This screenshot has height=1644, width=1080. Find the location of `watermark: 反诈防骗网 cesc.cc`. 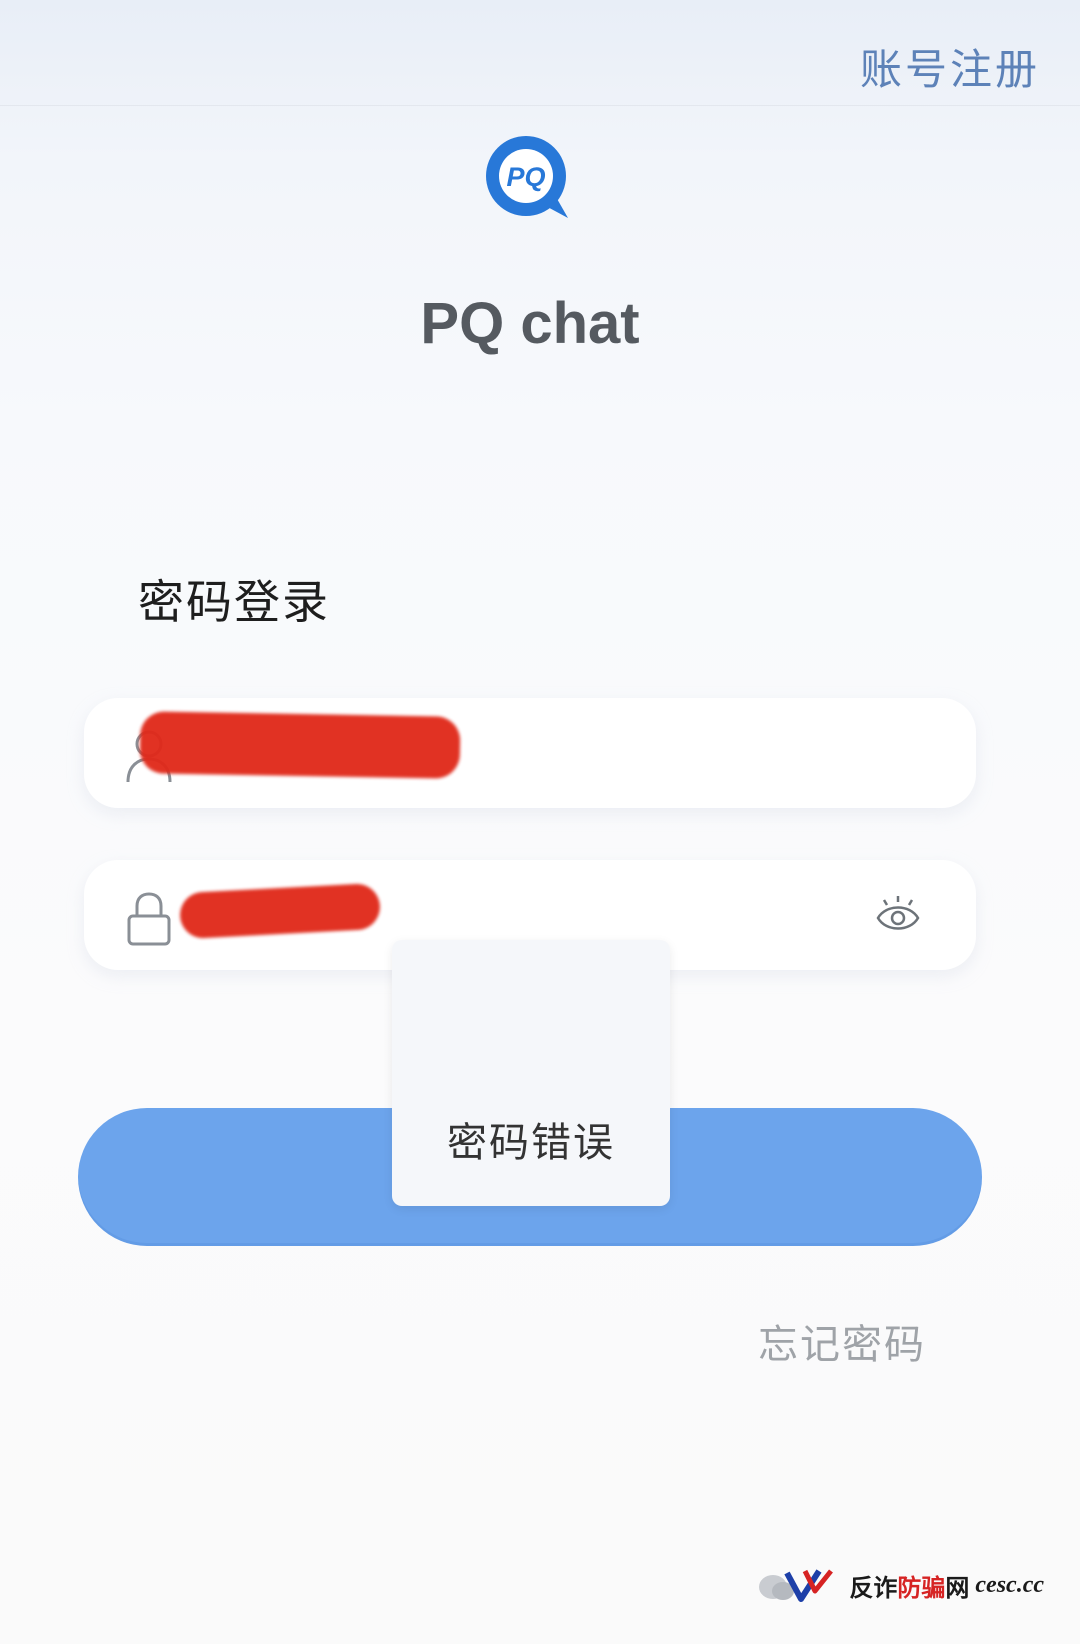

watermark: 反诈防骗网 cesc.cc is located at coordinates (900, 1585).